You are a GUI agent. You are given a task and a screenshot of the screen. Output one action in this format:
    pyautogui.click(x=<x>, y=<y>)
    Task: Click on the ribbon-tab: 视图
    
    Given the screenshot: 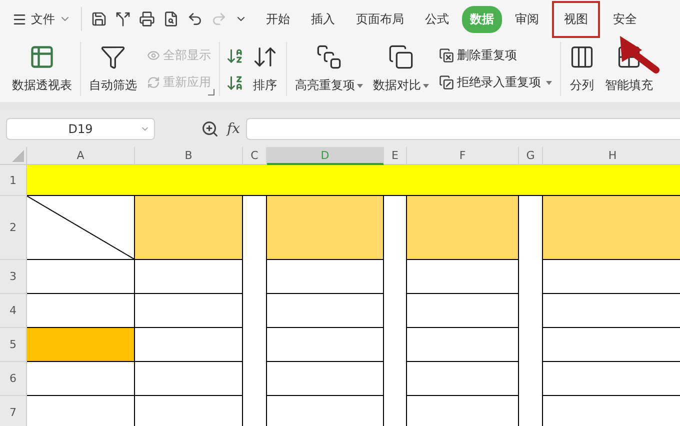 What is the action you would take?
    pyautogui.click(x=576, y=19)
    